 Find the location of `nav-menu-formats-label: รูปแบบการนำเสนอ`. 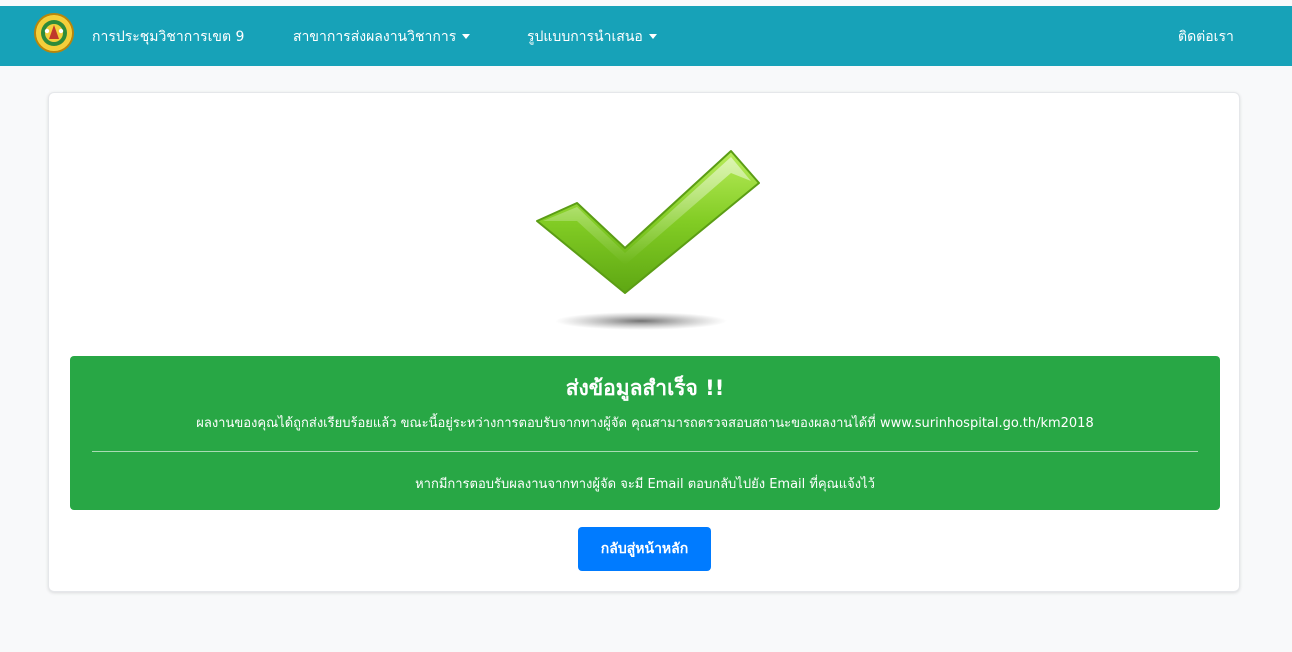

nav-menu-formats-label: รูปแบบการนำเสนอ is located at coordinates (585, 37).